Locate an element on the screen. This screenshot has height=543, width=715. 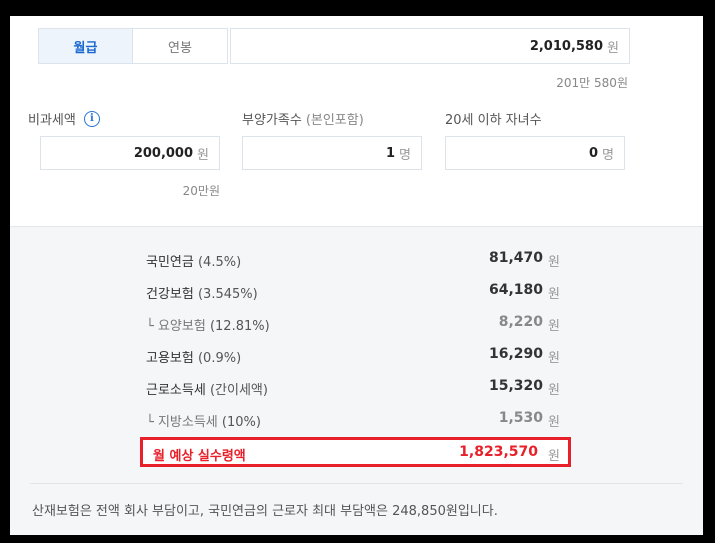
result-name: 건강보험 (3.545%) is located at coordinates (202, 294).